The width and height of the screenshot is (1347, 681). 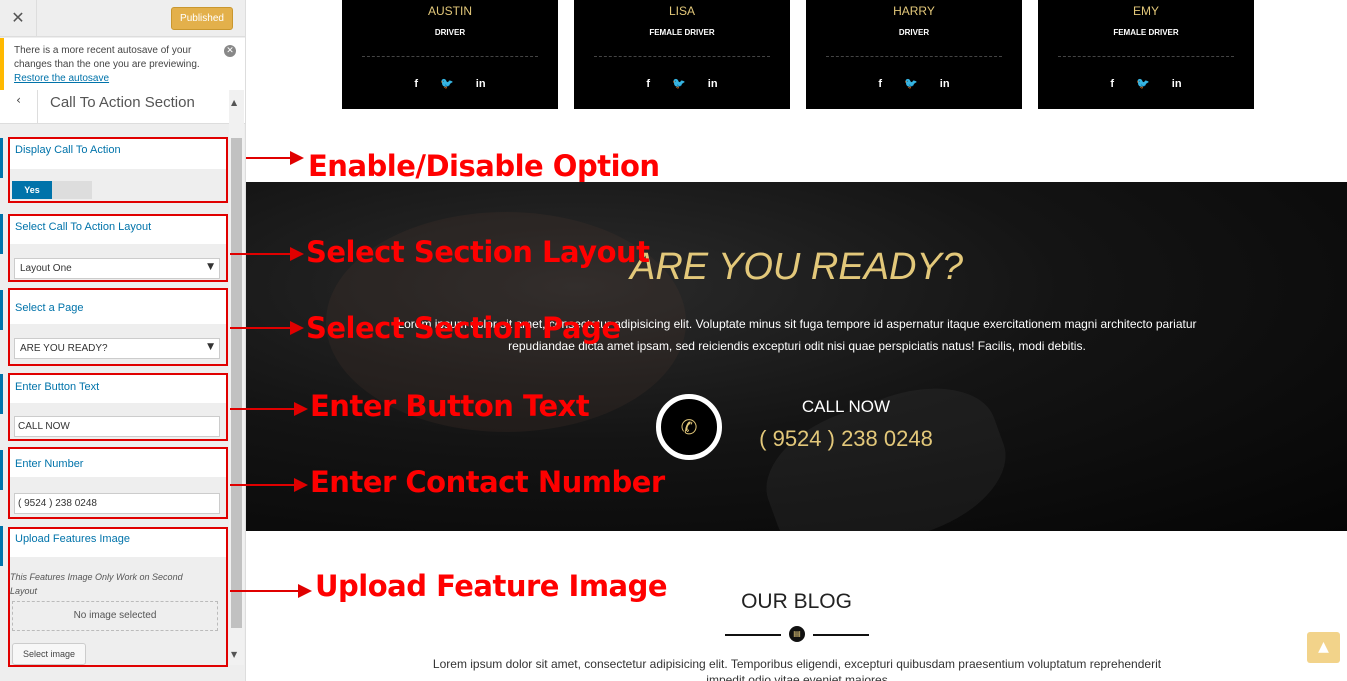 I want to click on feature-image-label: Upload Features Image, so click(x=72, y=539).